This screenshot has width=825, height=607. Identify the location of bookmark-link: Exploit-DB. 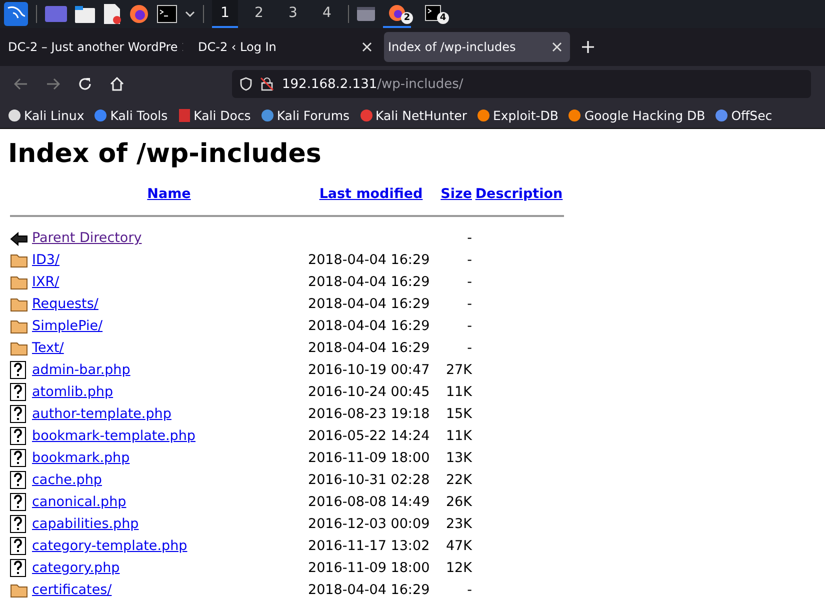
(517, 115).